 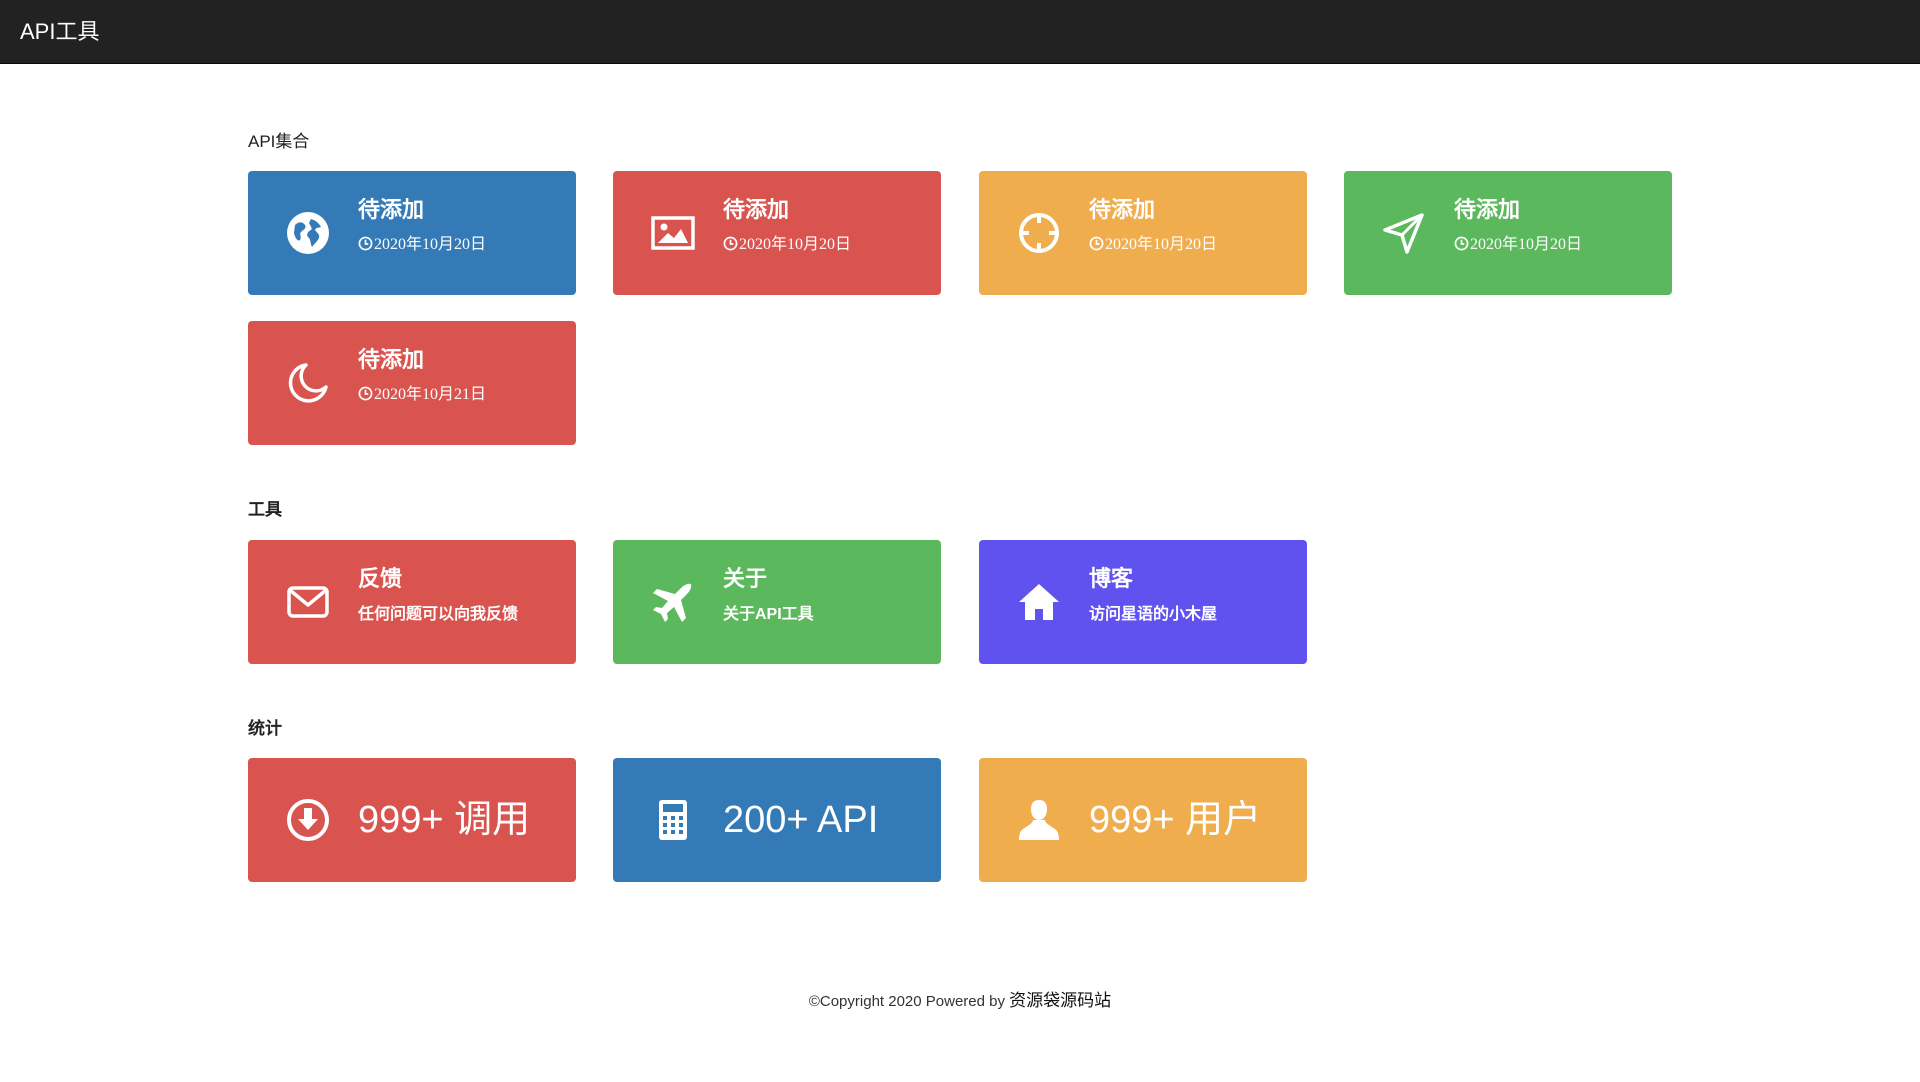 I want to click on card-desc: 关于API工具, so click(x=768, y=614).